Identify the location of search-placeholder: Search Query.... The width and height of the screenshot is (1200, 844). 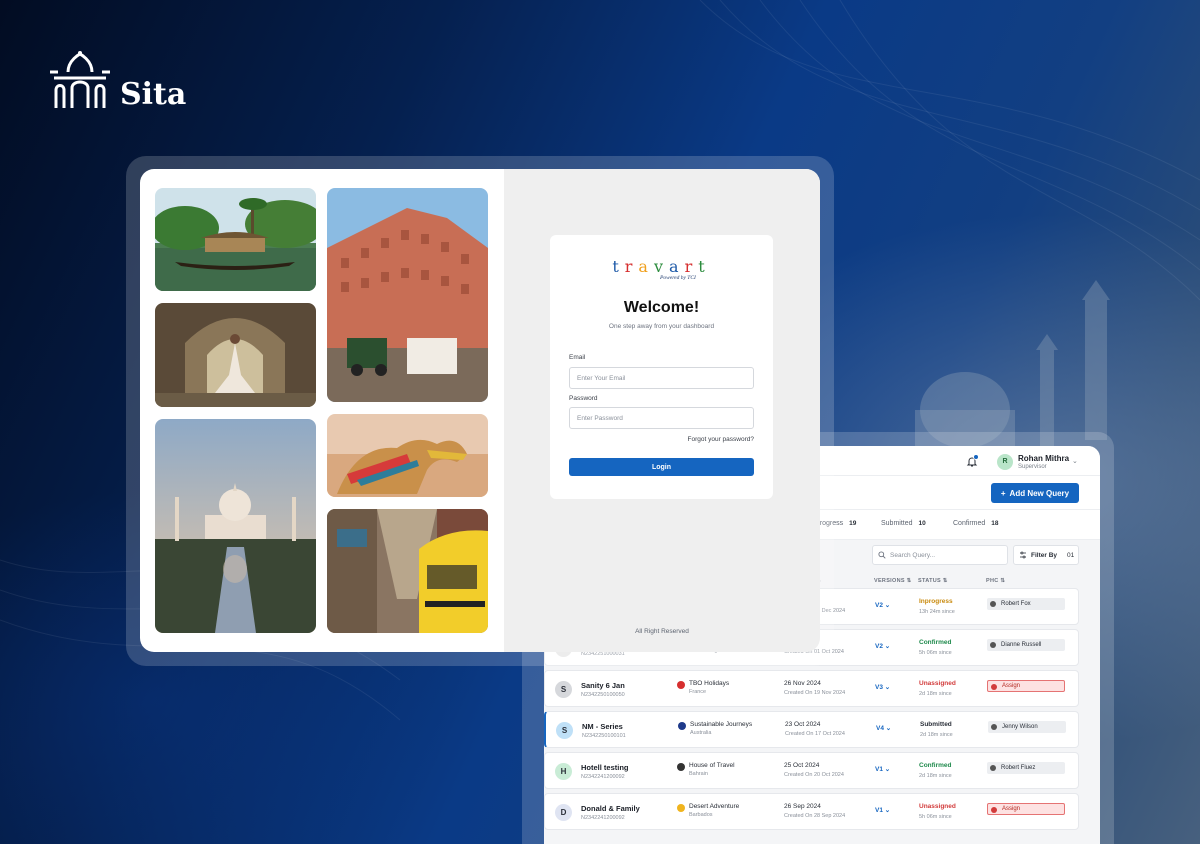
(913, 555).